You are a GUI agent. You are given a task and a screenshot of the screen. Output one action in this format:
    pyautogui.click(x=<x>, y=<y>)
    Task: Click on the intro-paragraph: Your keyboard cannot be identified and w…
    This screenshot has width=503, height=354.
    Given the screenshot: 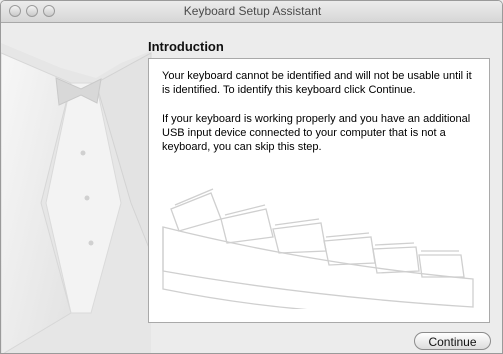 What is the action you would take?
    pyautogui.click(x=317, y=83)
    